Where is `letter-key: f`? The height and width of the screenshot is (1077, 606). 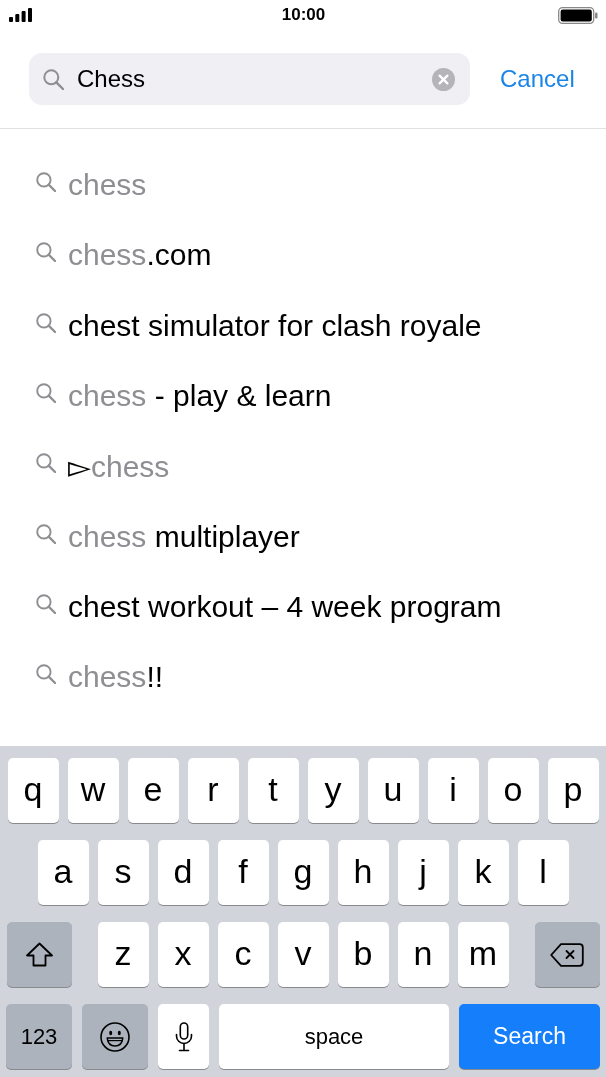
letter-key: f is located at coordinates (243, 872).